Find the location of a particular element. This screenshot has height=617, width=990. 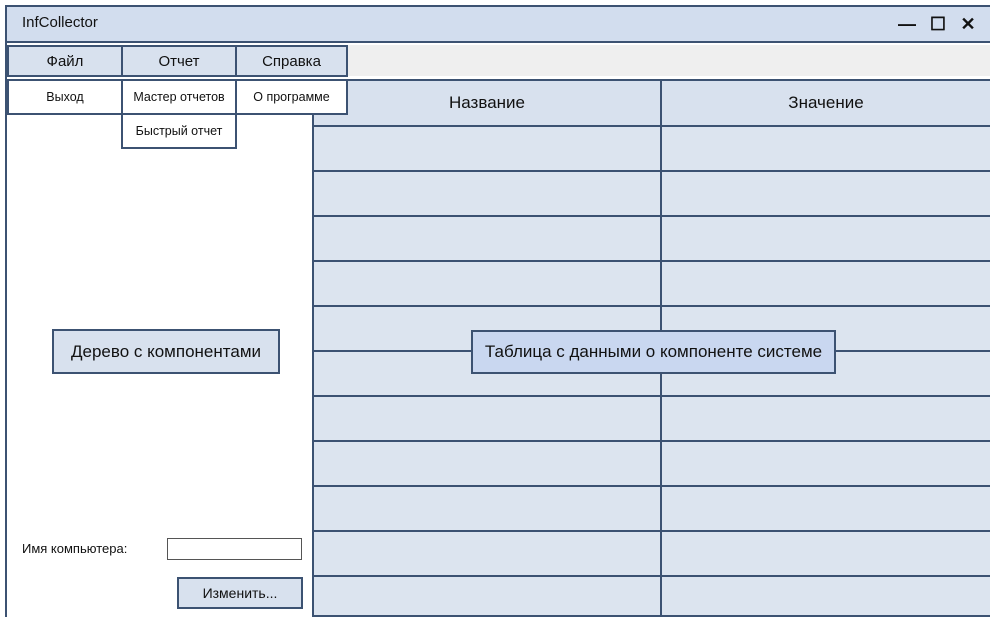

minimize-icon: — is located at coordinates (907, 24).